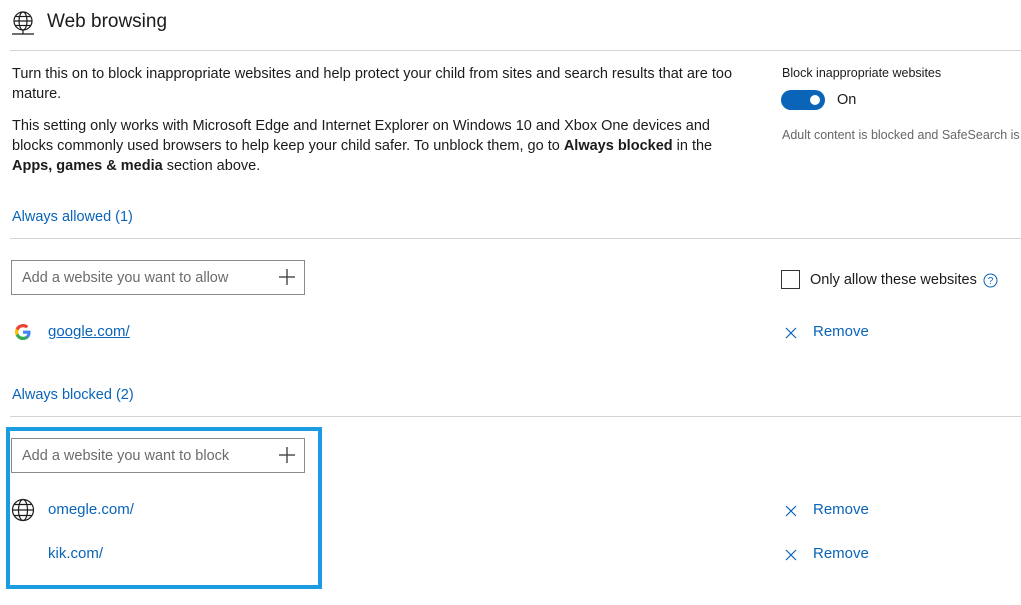 This screenshot has height=605, width=1021. What do you see at coordinates (862, 73) in the screenshot?
I see `block-inappropriate-label: Block inappropriate websites` at bounding box center [862, 73].